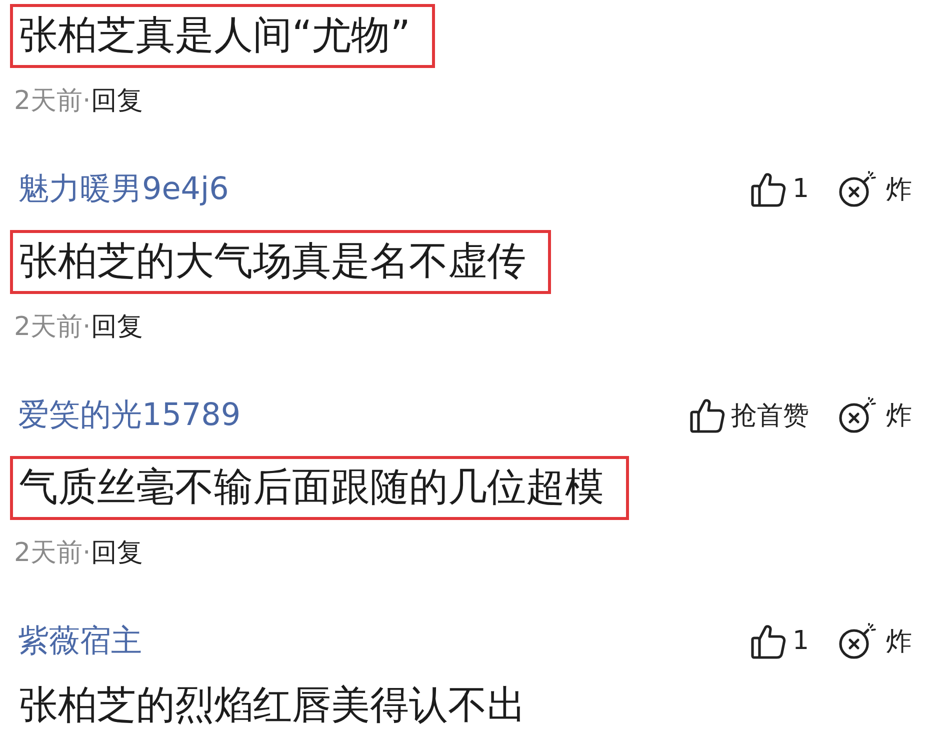 The width and height of the screenshot is (931, 736). I want to click on like-button: 抢首赞, so click(749, 415).